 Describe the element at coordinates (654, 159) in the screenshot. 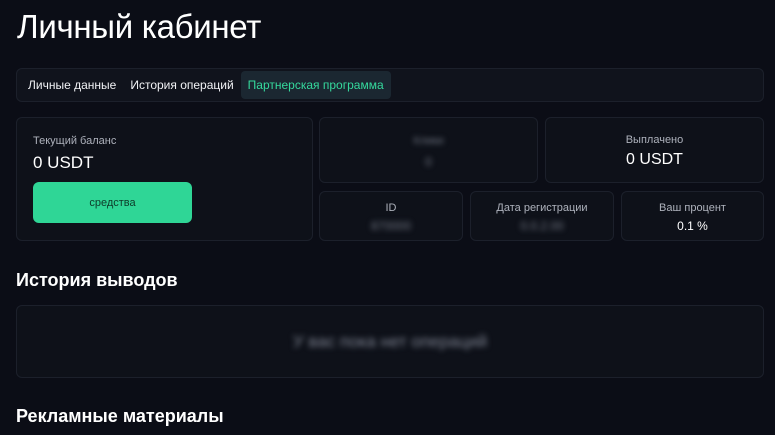

I see `paid-value: 0 USDT` at that location.